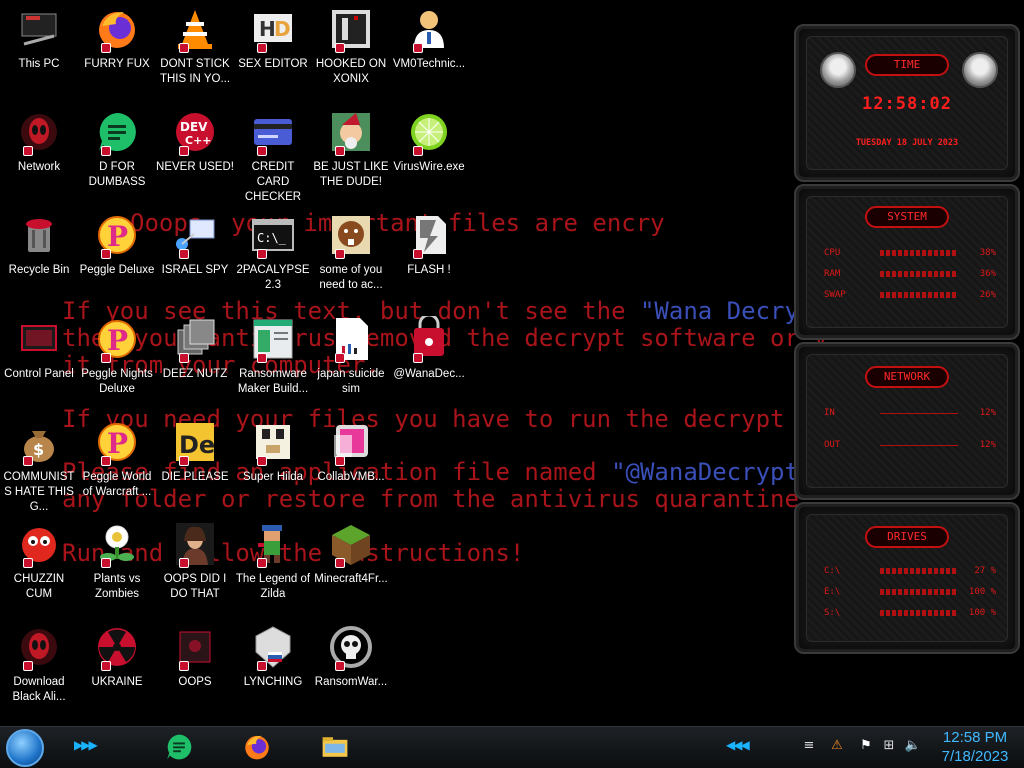 The width and height of the screenshot is (1024, 768). What do you see at coordinates (195, 339) in the screenshot?
I see `stacked-windows-icon` at bounding box center [195, 339].